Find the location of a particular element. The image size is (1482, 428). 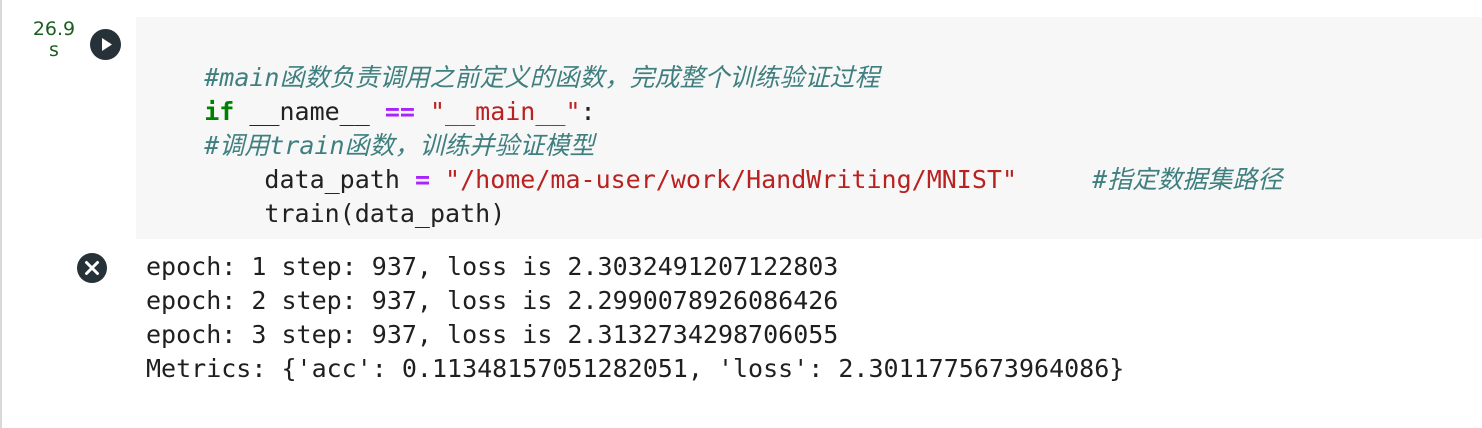

error-x-circle-icon is located at coordinates (92, 268).